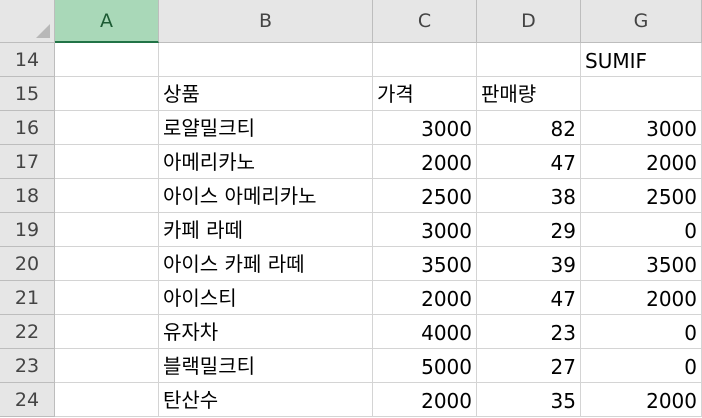 The width and height of the screenshot is (702, 418). What do you see at coordinates (529, 230) in the screenshot?
I see `cell-d19: 29` at bounding box center [529, 230].